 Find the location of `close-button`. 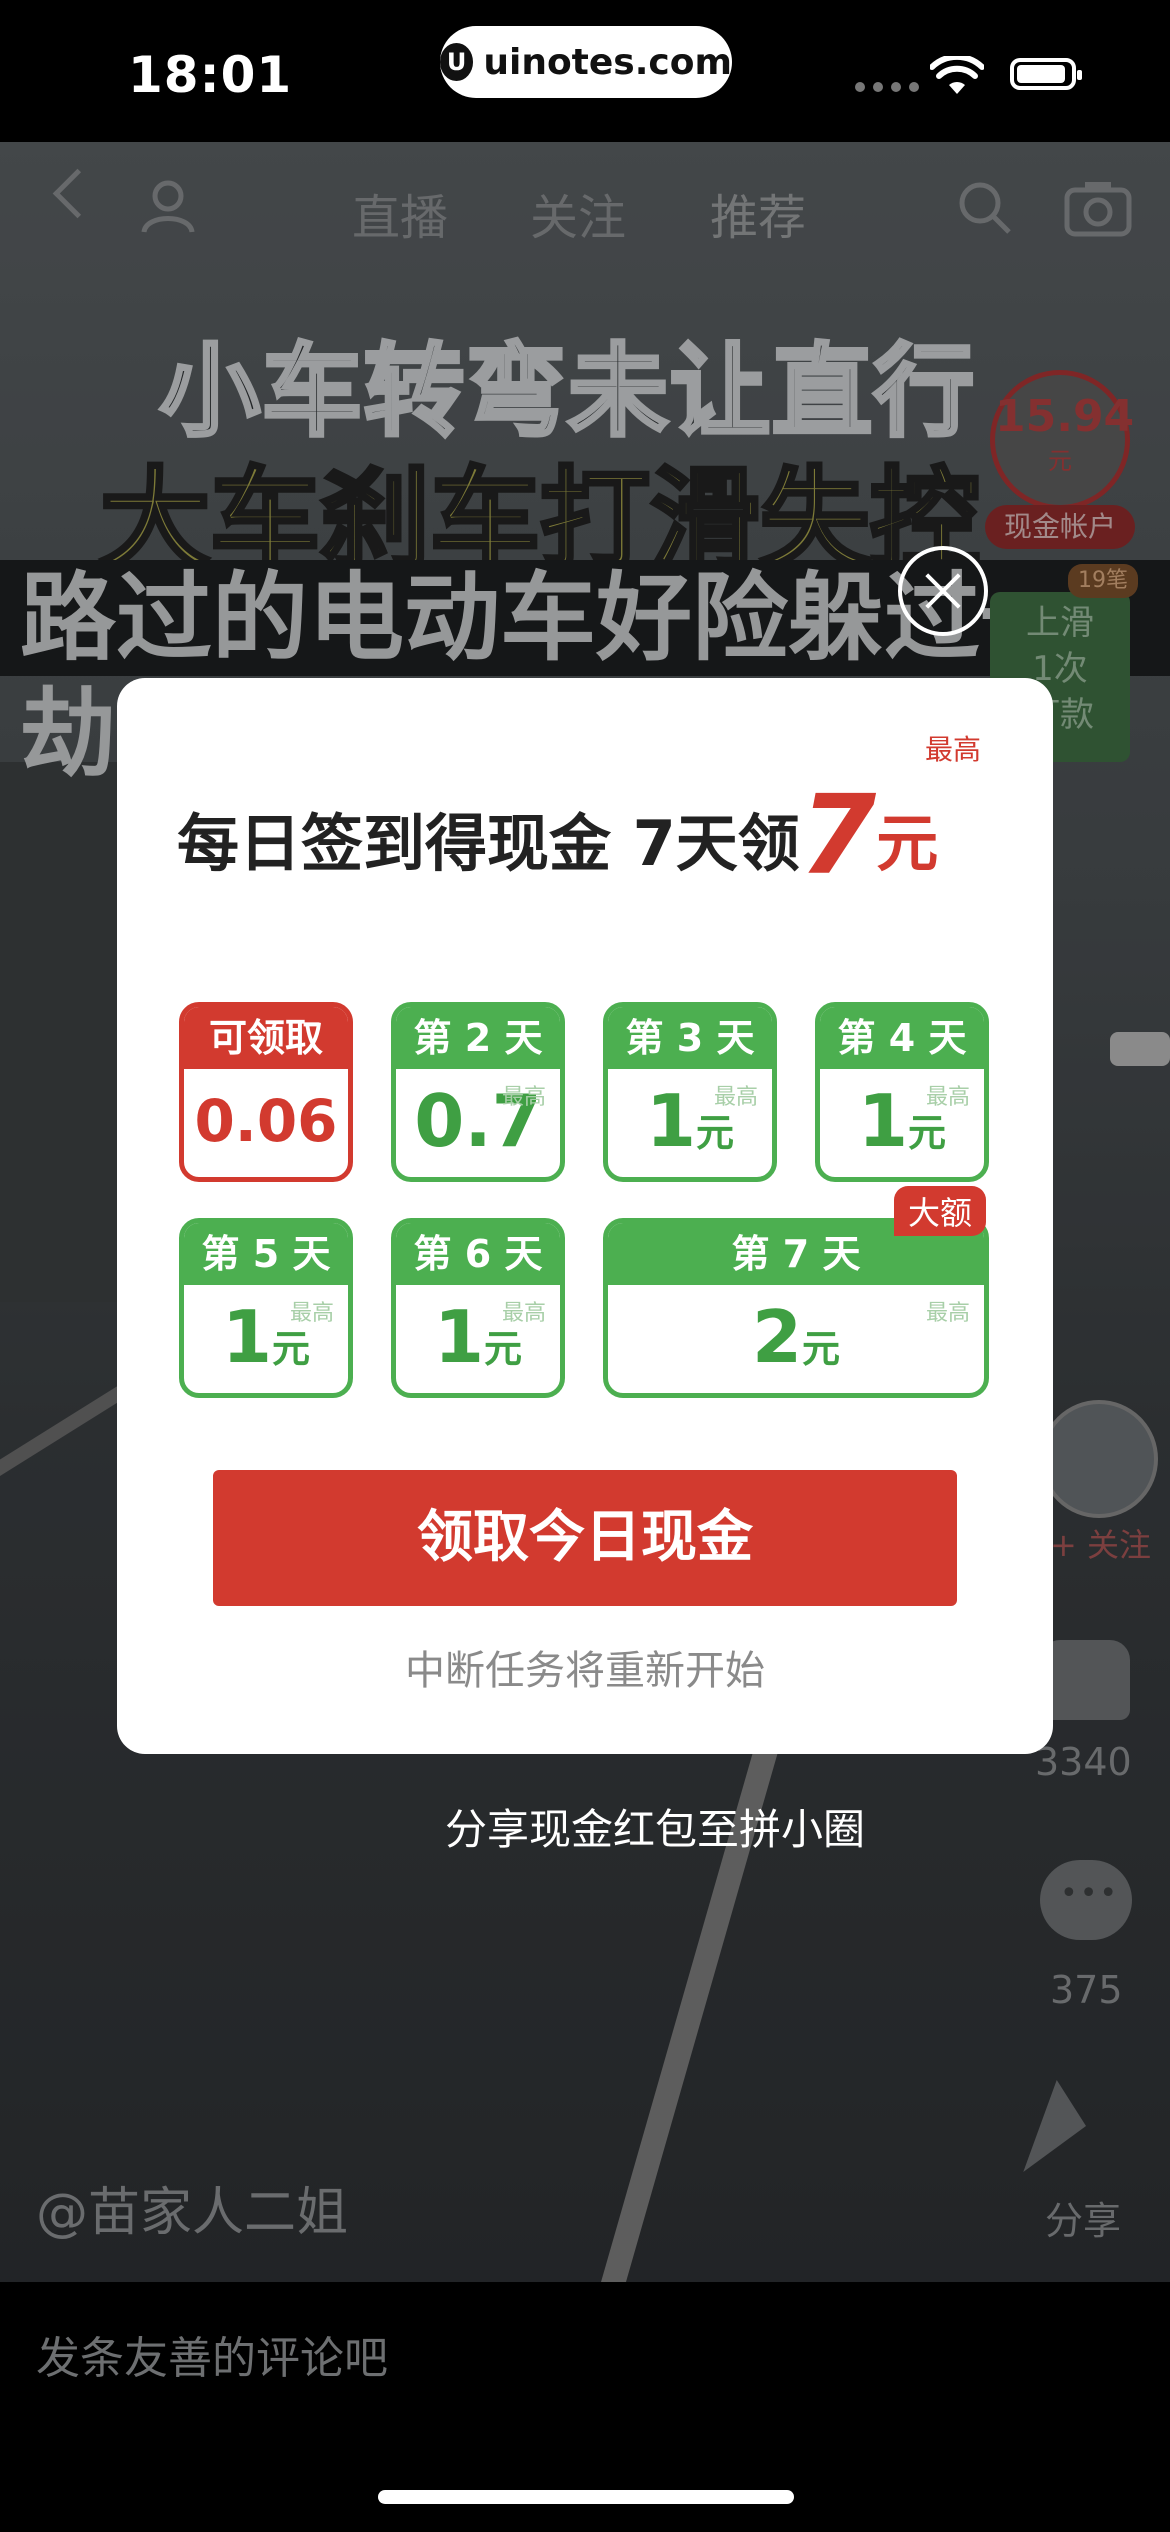

close-button is located at coordinates (943, 591).